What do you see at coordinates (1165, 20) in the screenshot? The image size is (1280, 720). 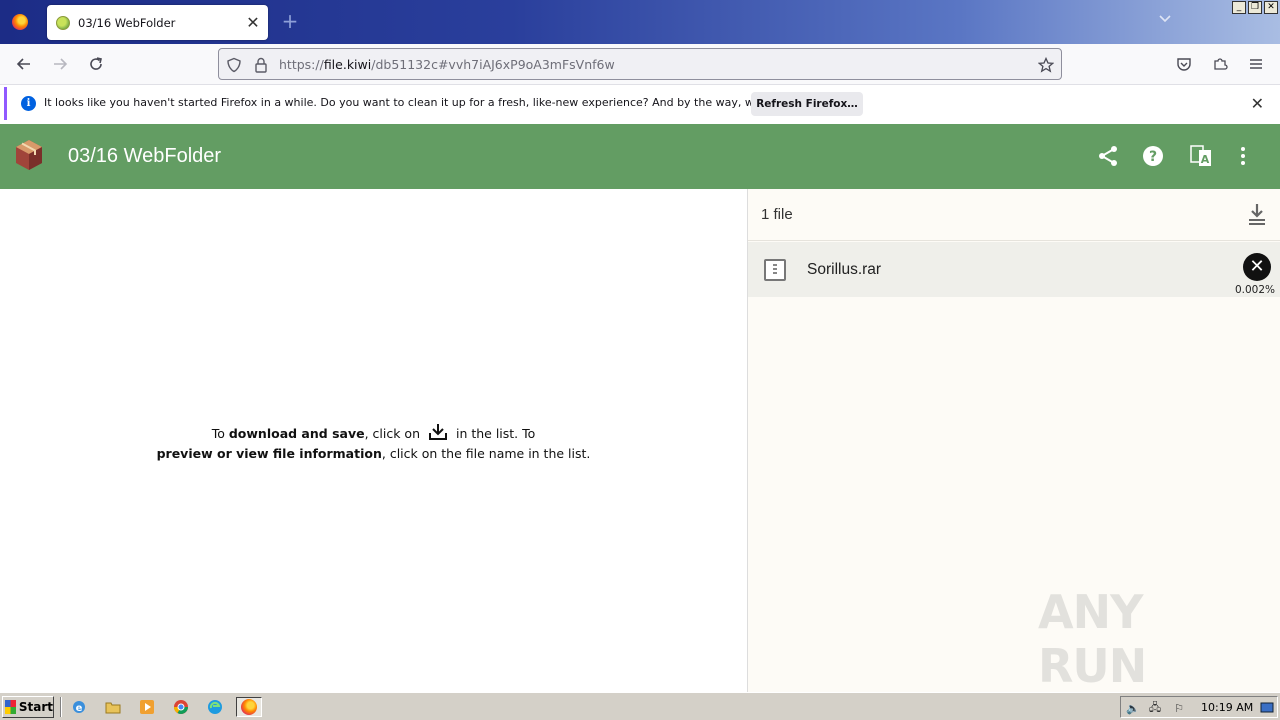 I see `list-all-tabs-chevron-icon` at bounding box center [1165, 20].